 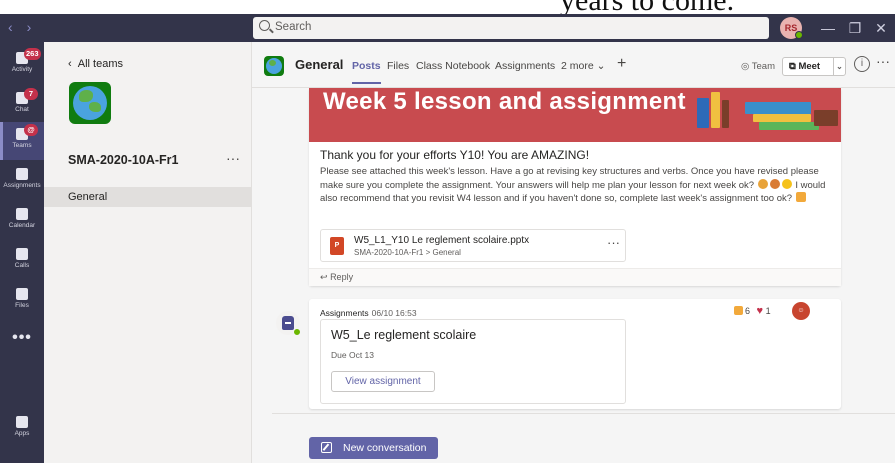 What do you see at coordinates (22, 69) in the screenshot?
I see `rail-label: Activity` at bounding box center [22, 69].